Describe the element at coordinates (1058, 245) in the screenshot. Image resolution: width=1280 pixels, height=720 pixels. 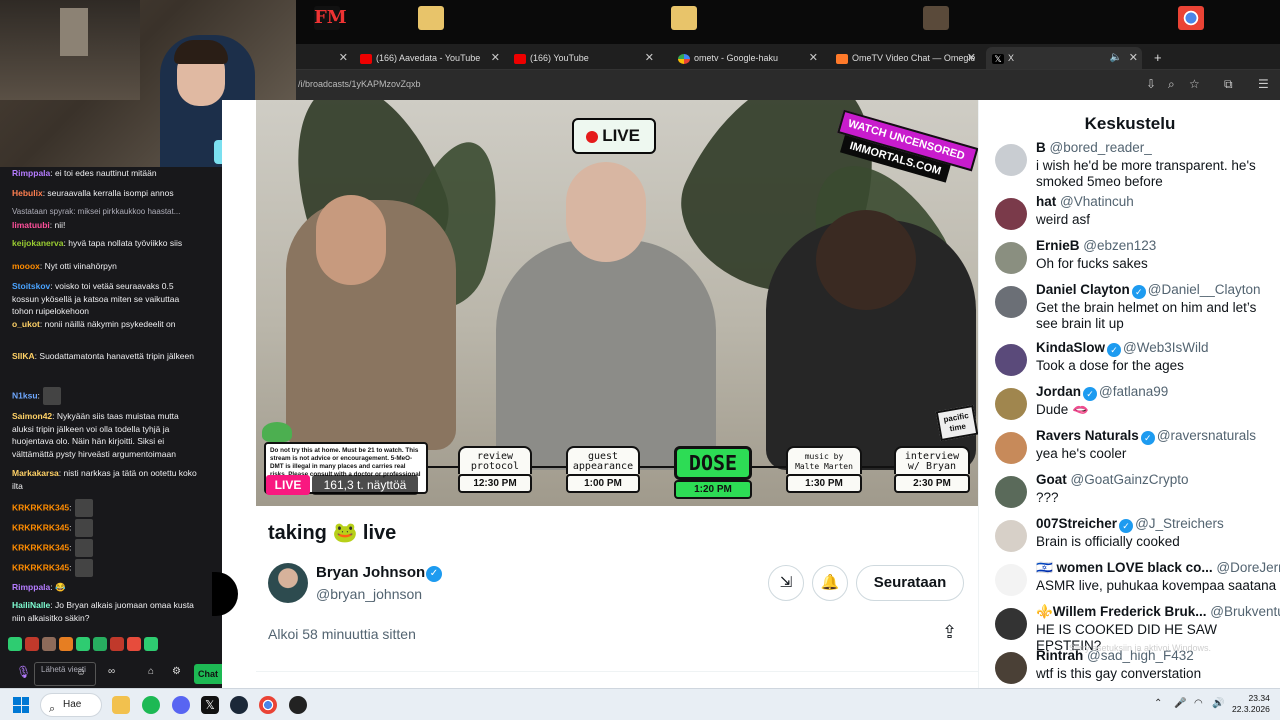
I see `user-display-name: ErnieB` at that location.